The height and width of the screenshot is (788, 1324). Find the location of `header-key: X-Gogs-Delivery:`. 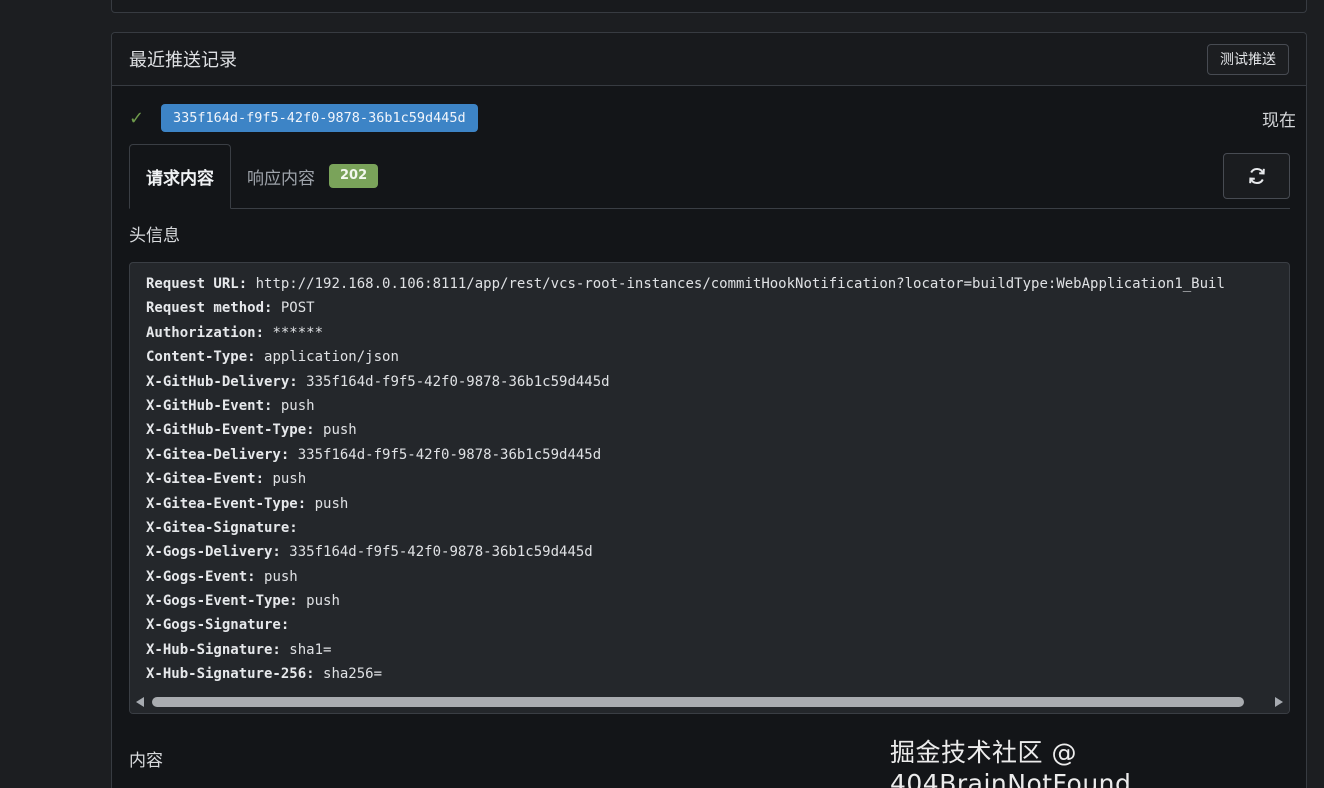

header-key: X-Gogs-Delivery: is located at coordinates (213, 552).